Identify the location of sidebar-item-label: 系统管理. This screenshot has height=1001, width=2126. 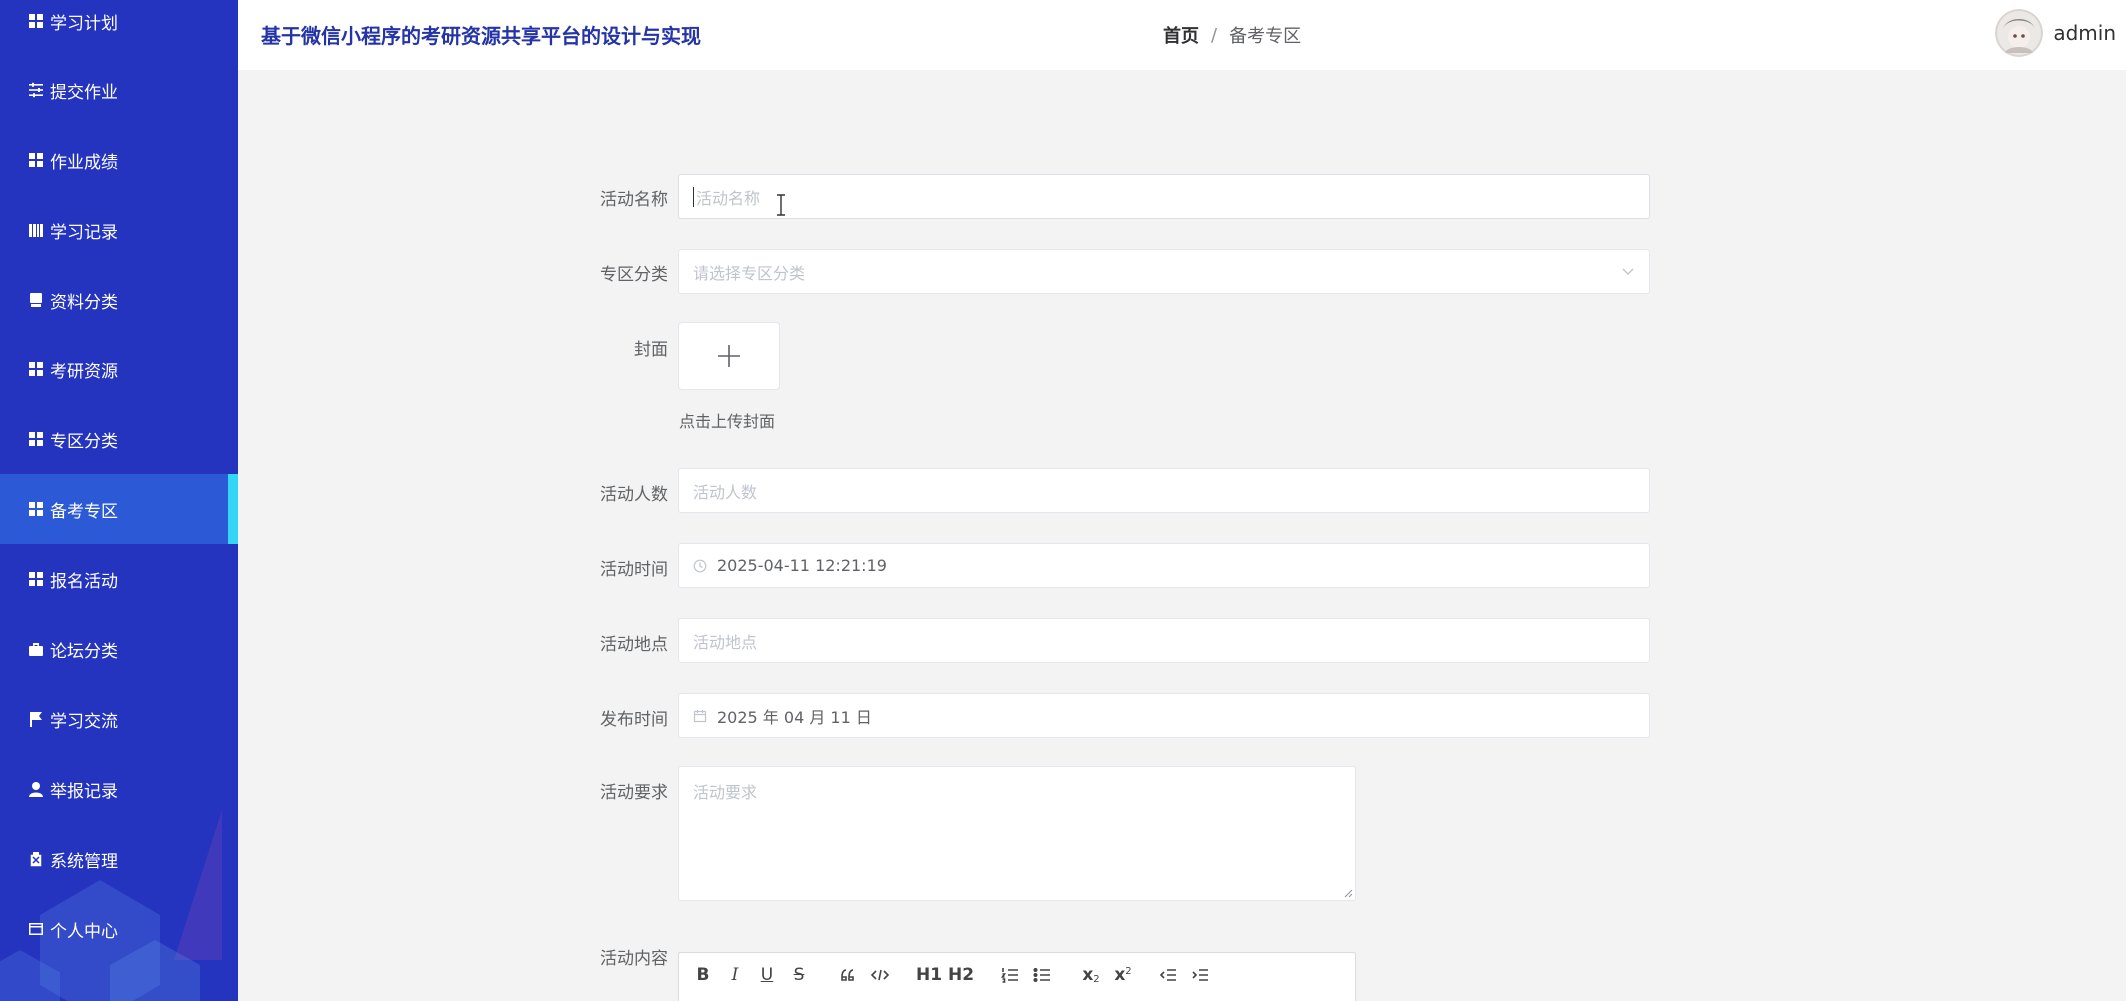
(84, 861).